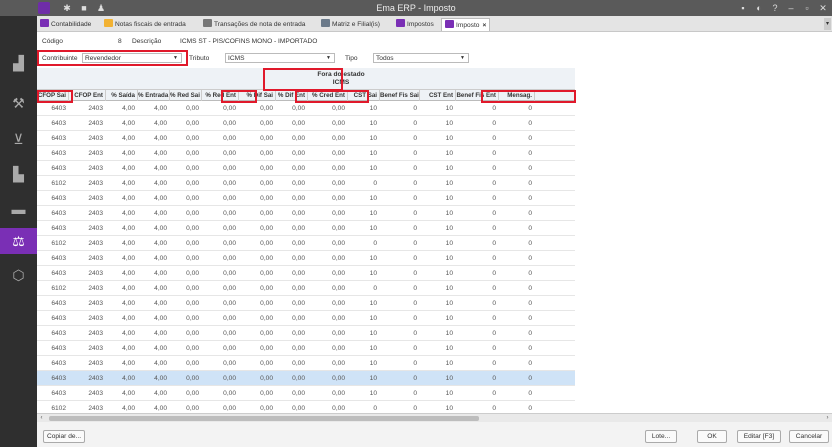  What do you see at coordinates (438, 95) in the screenshot?
I see `column-header: CST Ent` at bounding box center [438, 95].